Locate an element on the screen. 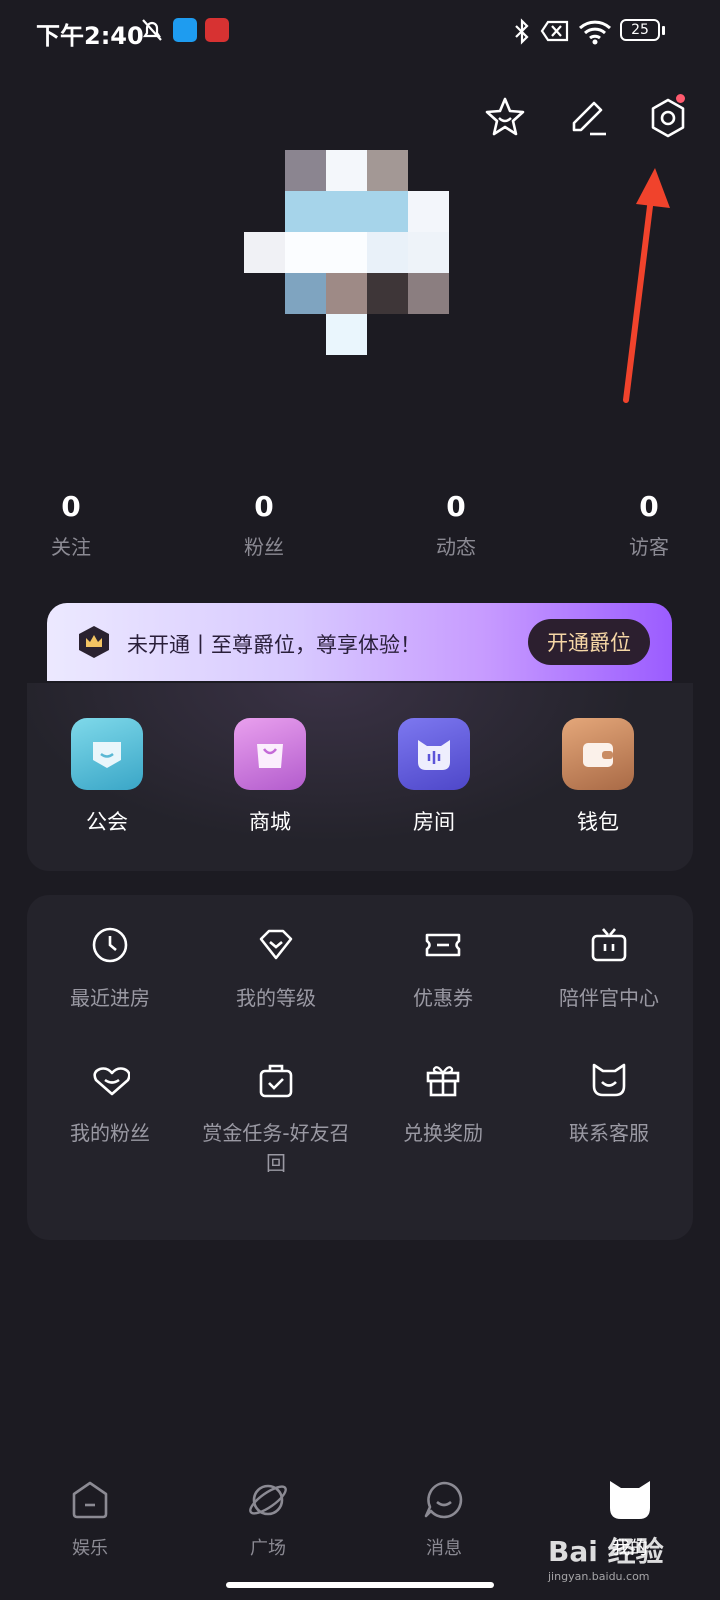 This screenshot has width=720, height=1600. feature-label: 公会 is located at coordinates (107, 822).